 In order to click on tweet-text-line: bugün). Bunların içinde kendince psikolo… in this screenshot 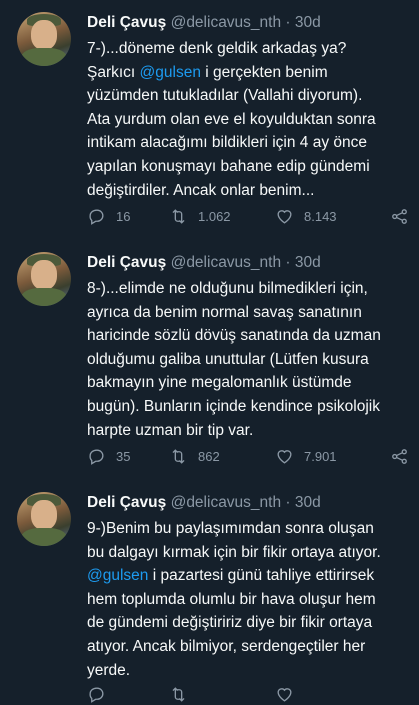, I will do `click(233, 406)`.